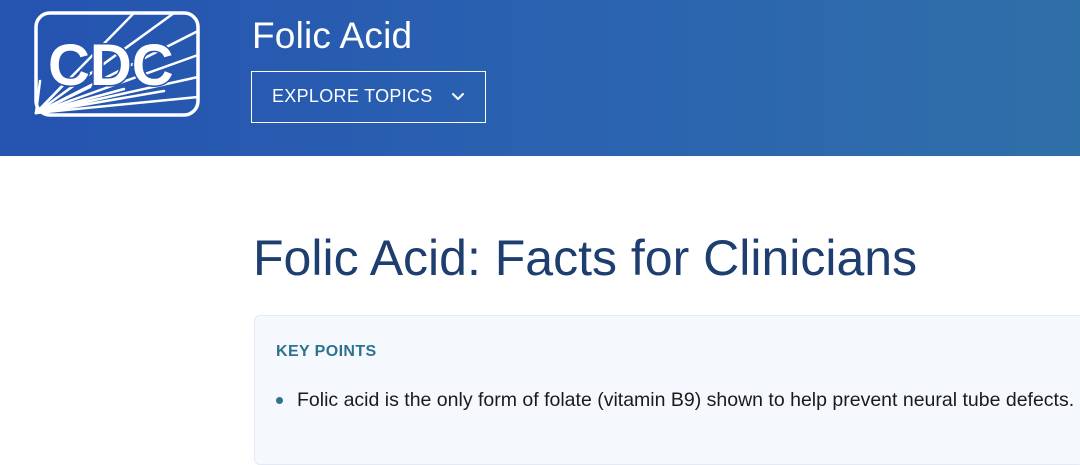  I want to click on chevron-down-icon, so click(458, 97).